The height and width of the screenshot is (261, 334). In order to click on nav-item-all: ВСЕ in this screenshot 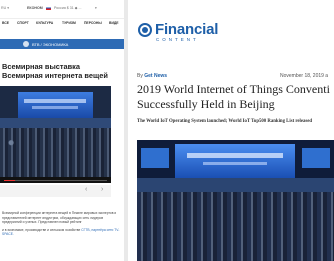, I will do `click(5, 23)`.